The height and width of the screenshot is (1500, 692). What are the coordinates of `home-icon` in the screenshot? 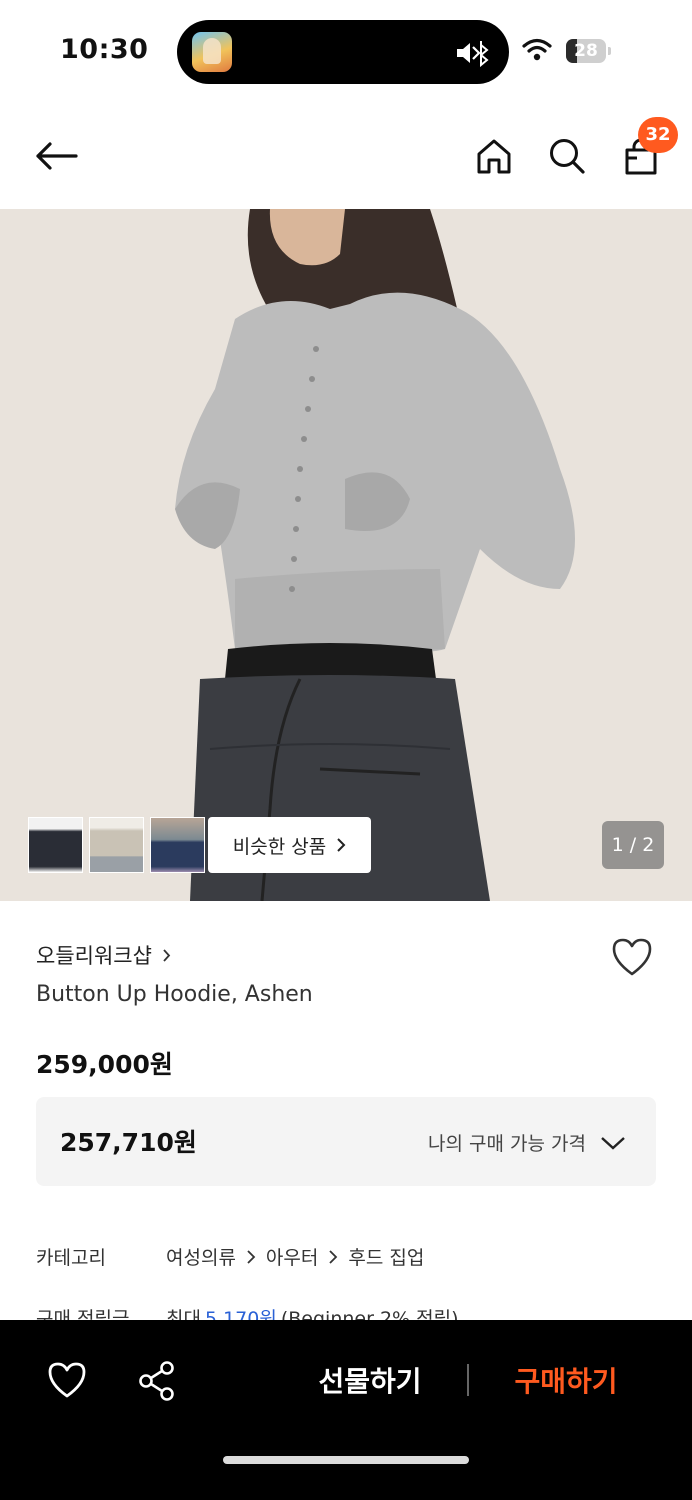 It's located at (494, 156).